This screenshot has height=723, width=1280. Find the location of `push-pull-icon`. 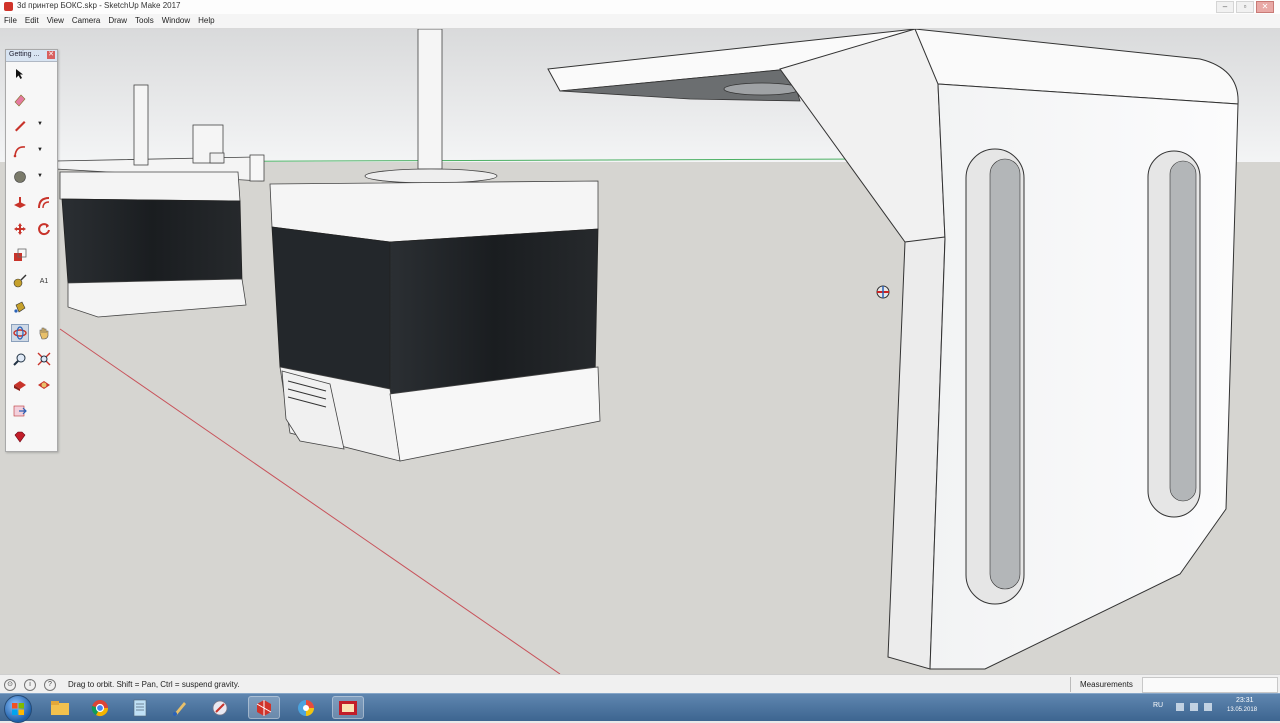

push-pull-icon is located at coordinates (20, 202).